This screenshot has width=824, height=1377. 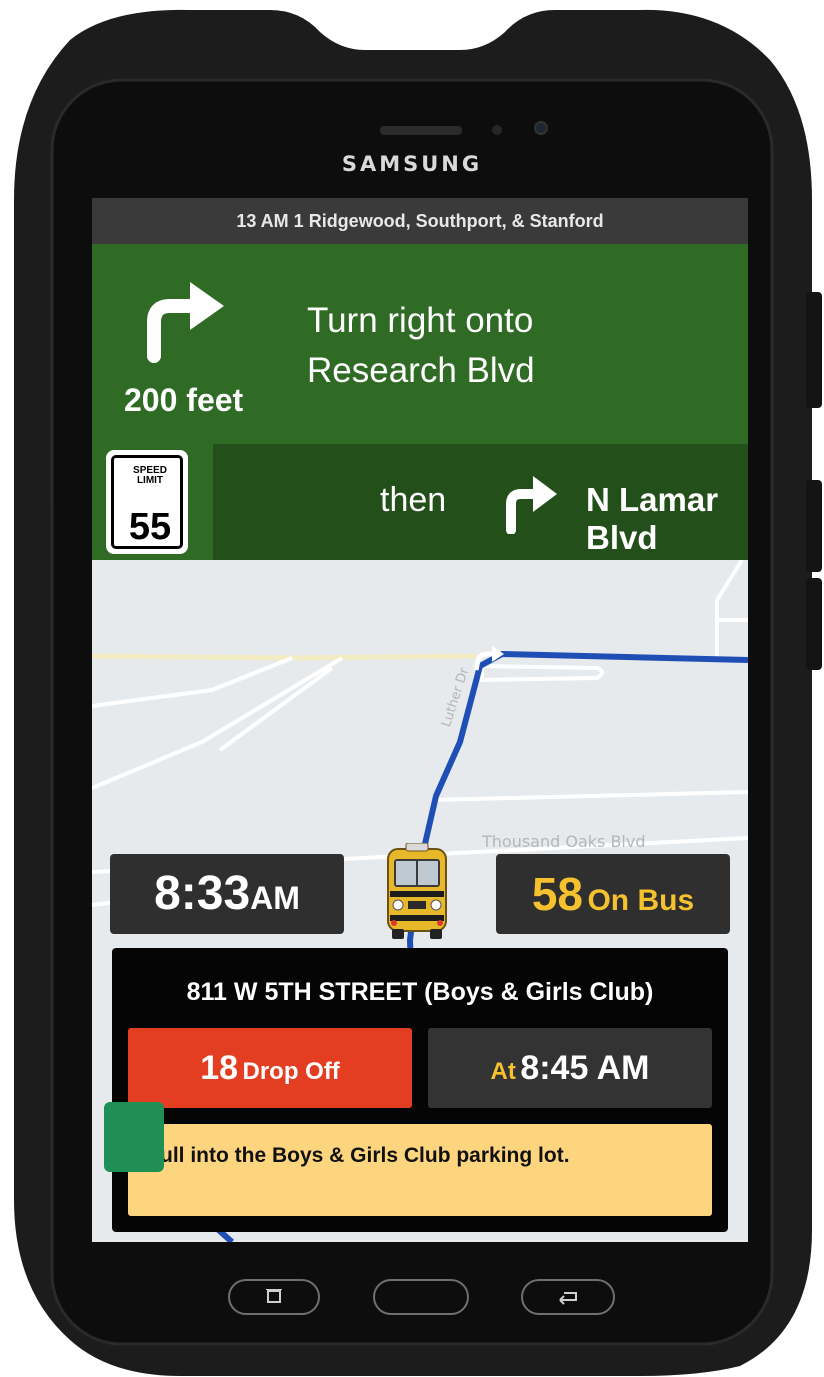 What do you see at coordinates (185, 322) in the screenshot?
I see `turn-right-arrow-icon` at bounding box center [185, 322].